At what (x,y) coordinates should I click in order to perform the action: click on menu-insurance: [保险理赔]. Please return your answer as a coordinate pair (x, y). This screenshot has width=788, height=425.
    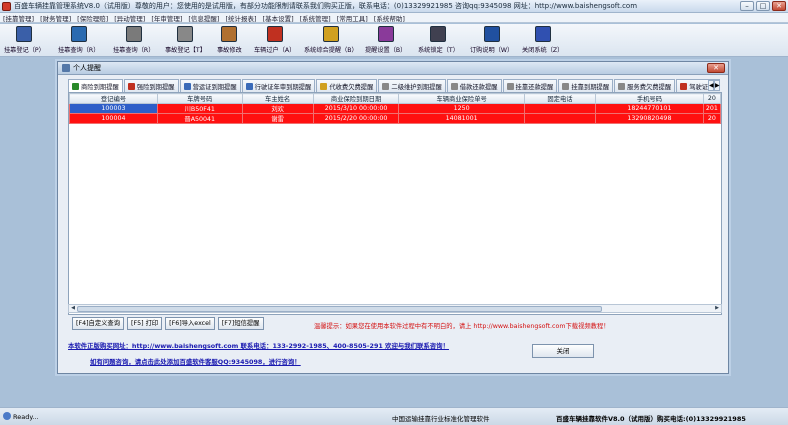
    Looking at the image, I should click on (92, 18).